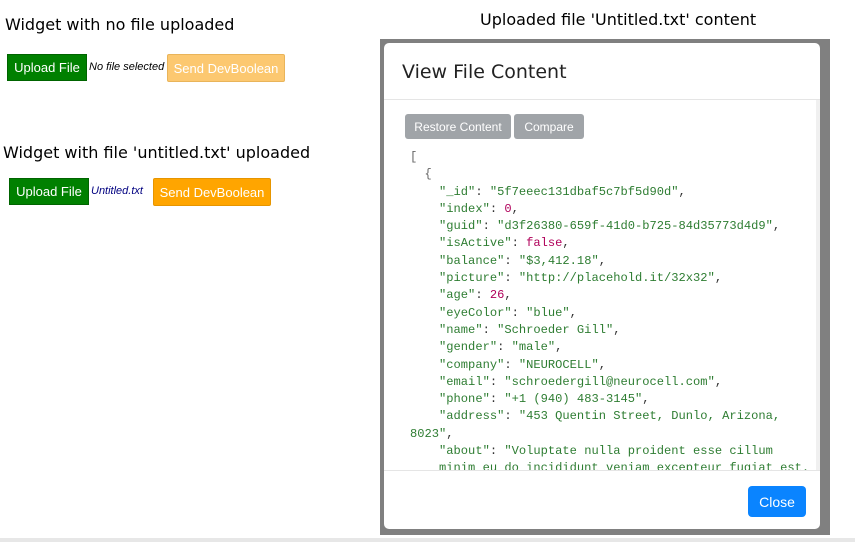  I want to click on page-bottom-border, so click(427, 540).